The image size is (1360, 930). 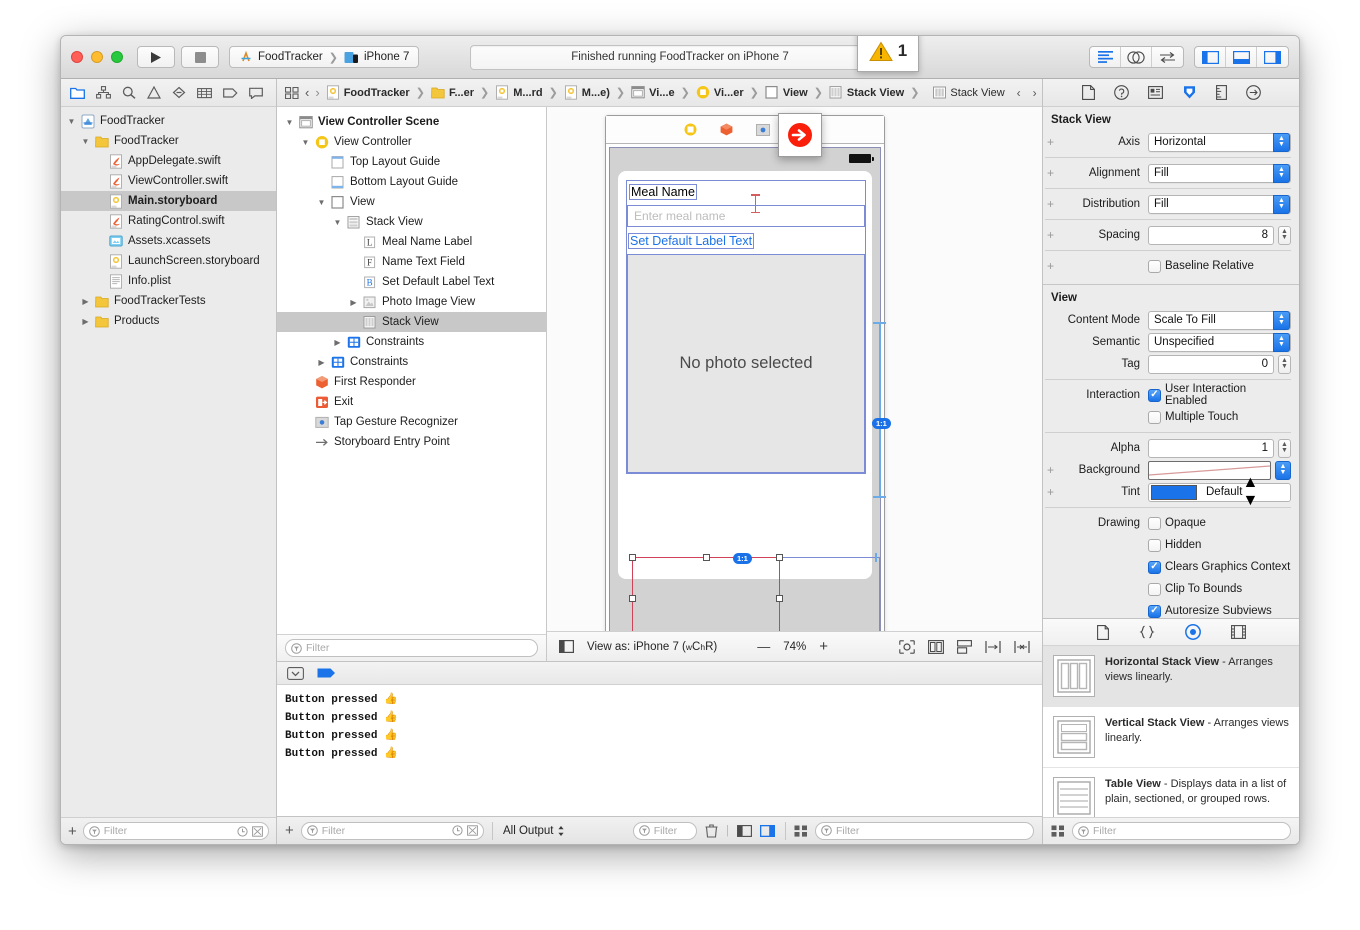 What do you see at coordinates (317, 92) in the screenshot?
I see `forward-button: ›` at bounding box center [317, 92].